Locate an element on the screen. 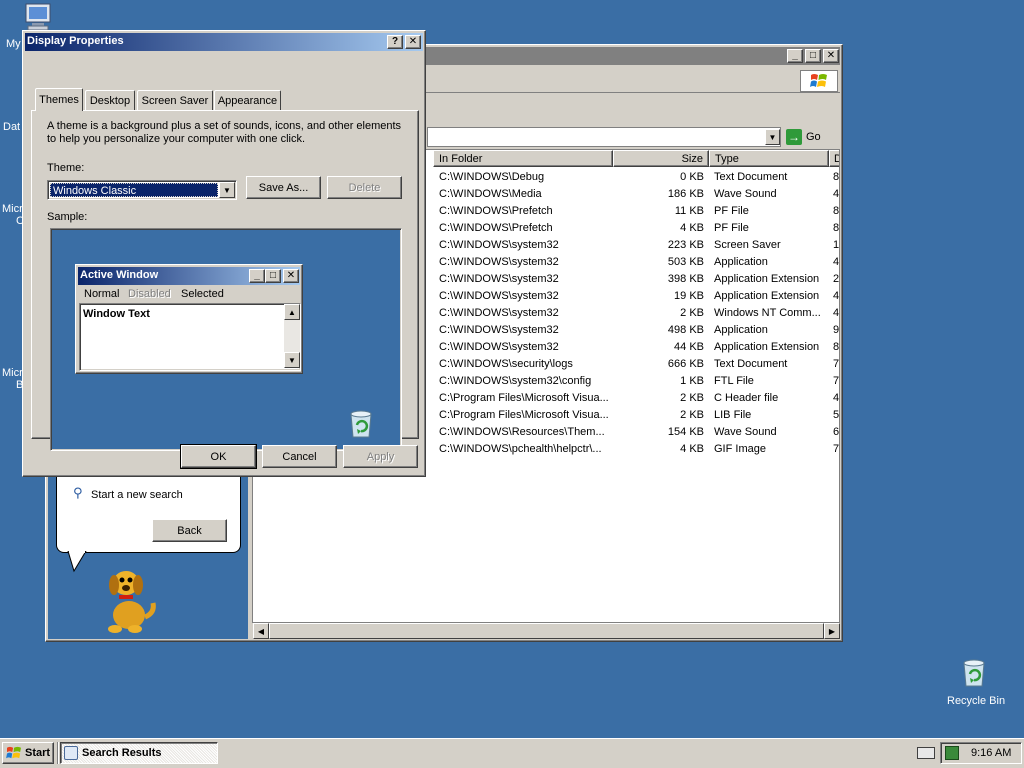 Image resolution: width=1024 pixels, height=768 pixels. dialog-close-button: ✕ is located at coordinates (413, 42).